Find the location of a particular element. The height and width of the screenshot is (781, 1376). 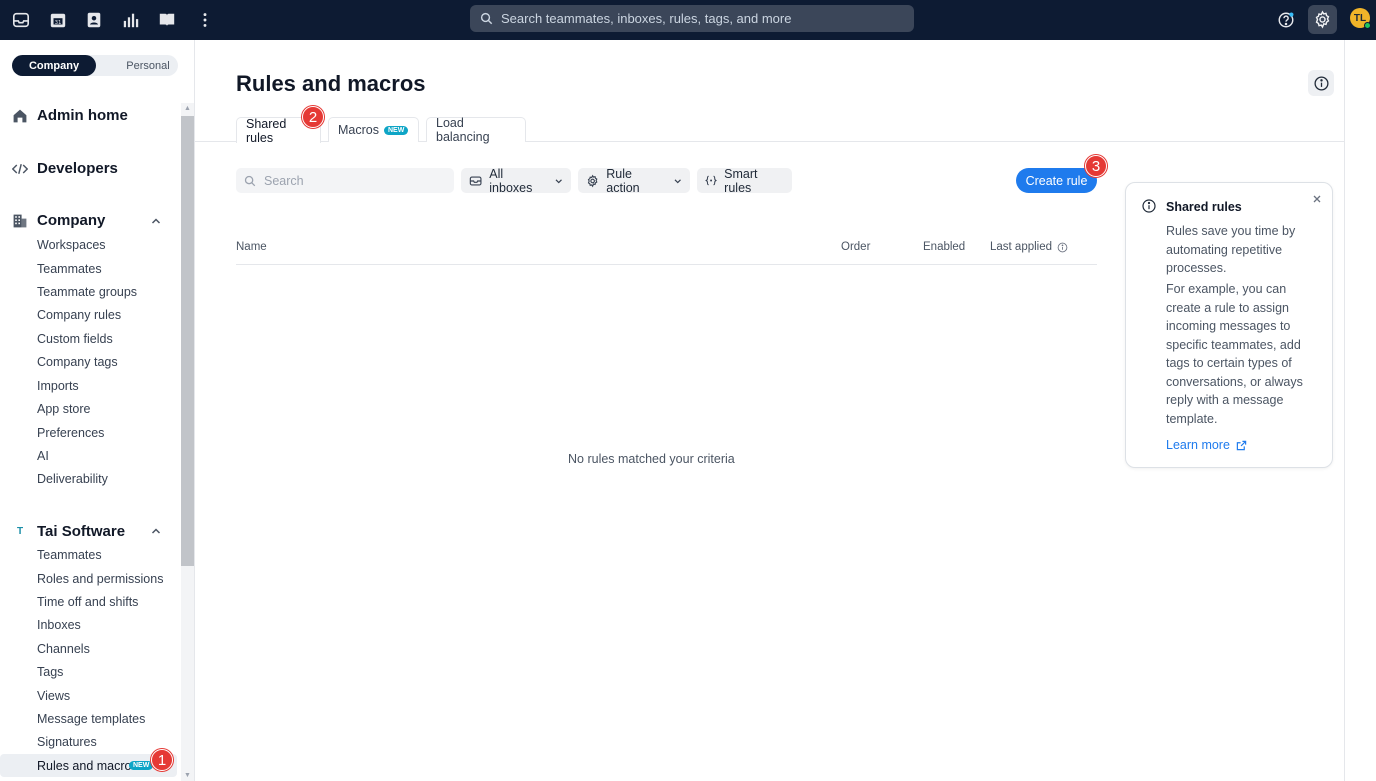

braces-icon is located at coordinates (711, 180).